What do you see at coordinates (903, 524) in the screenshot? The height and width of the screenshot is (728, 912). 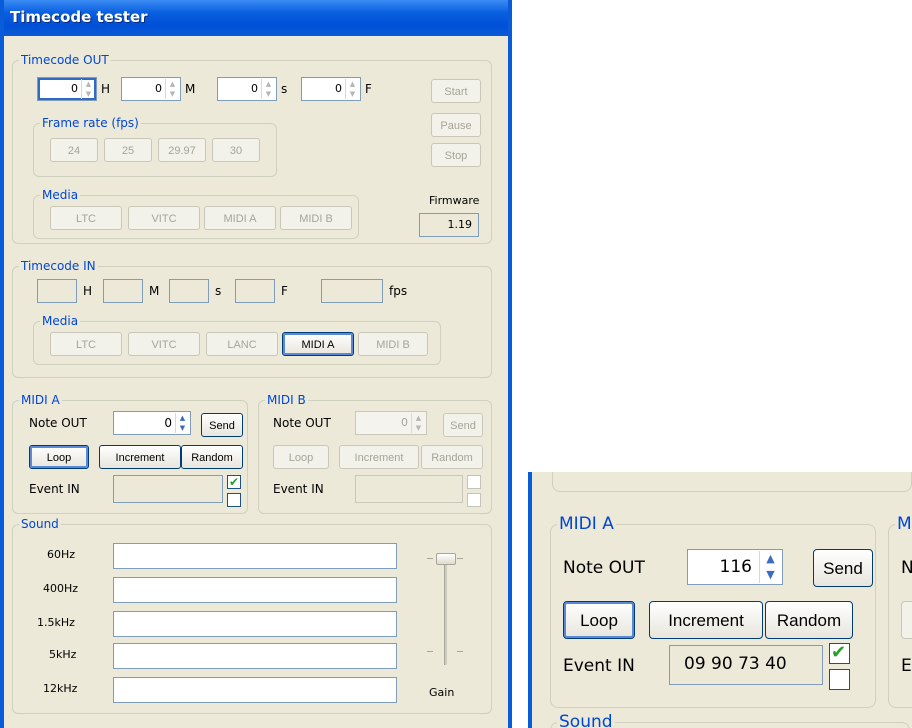 I see `inset-midi-b-title: M` at bounding box center [903, 524].